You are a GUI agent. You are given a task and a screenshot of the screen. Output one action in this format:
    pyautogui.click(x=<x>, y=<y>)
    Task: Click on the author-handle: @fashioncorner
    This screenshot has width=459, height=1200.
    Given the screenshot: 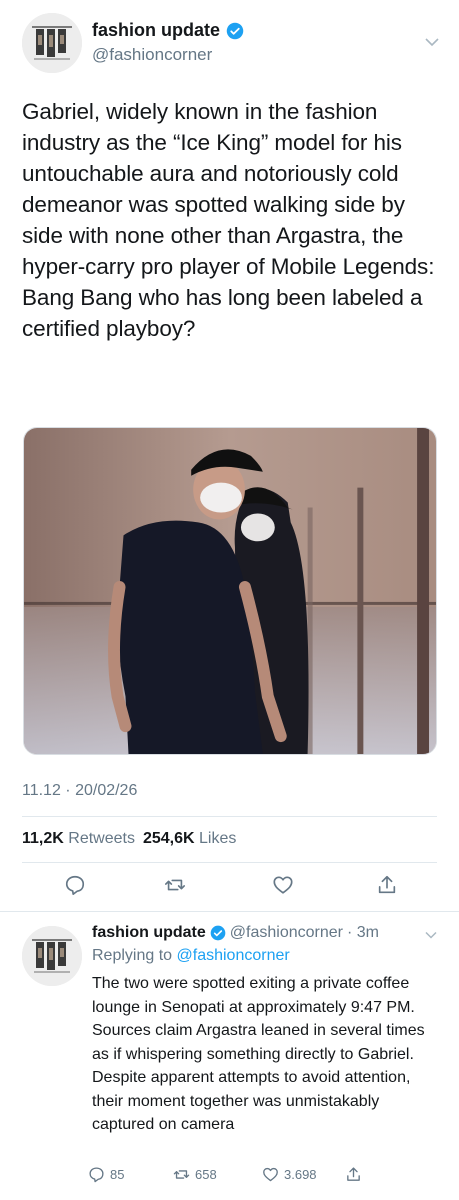 What is the action you would take?
    pyautogui.click(x=152, y=55)
    